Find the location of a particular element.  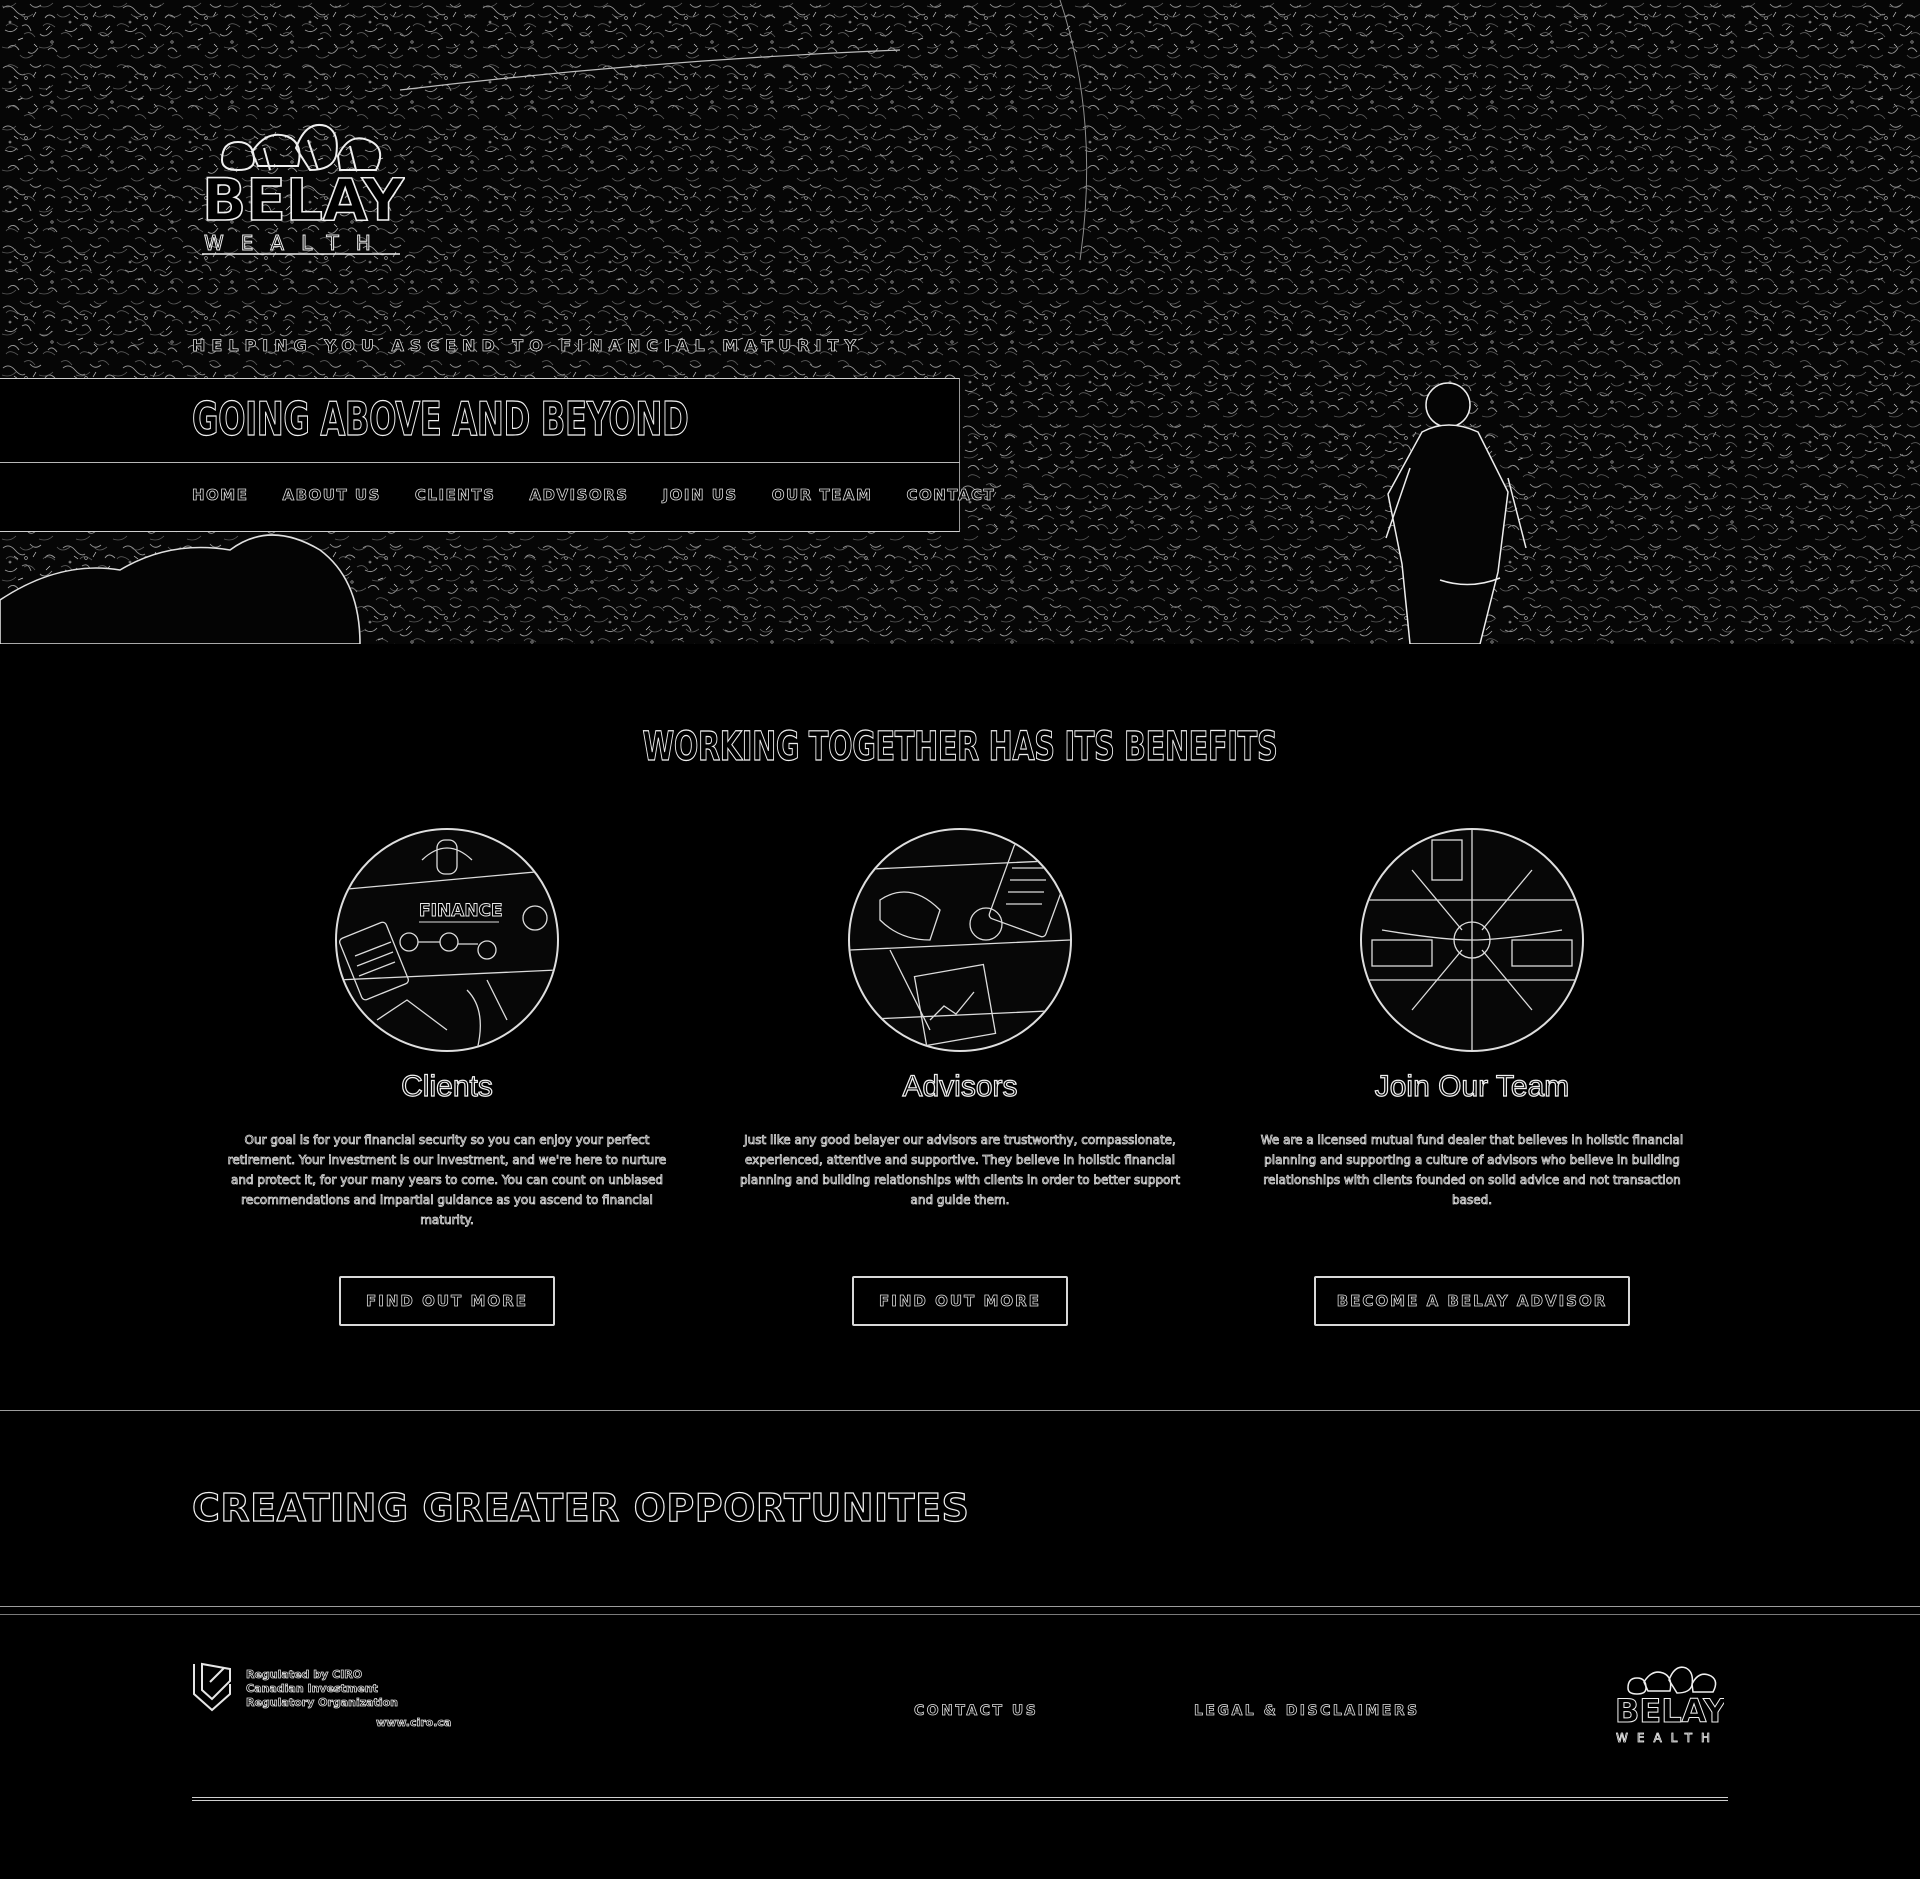

banner-divider is located at coordinates (480, 462).